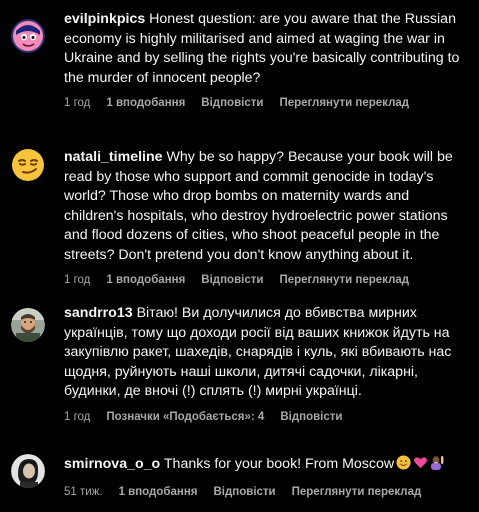  I want to click on comment-username: smirnova_o_o, so click(112, 464).